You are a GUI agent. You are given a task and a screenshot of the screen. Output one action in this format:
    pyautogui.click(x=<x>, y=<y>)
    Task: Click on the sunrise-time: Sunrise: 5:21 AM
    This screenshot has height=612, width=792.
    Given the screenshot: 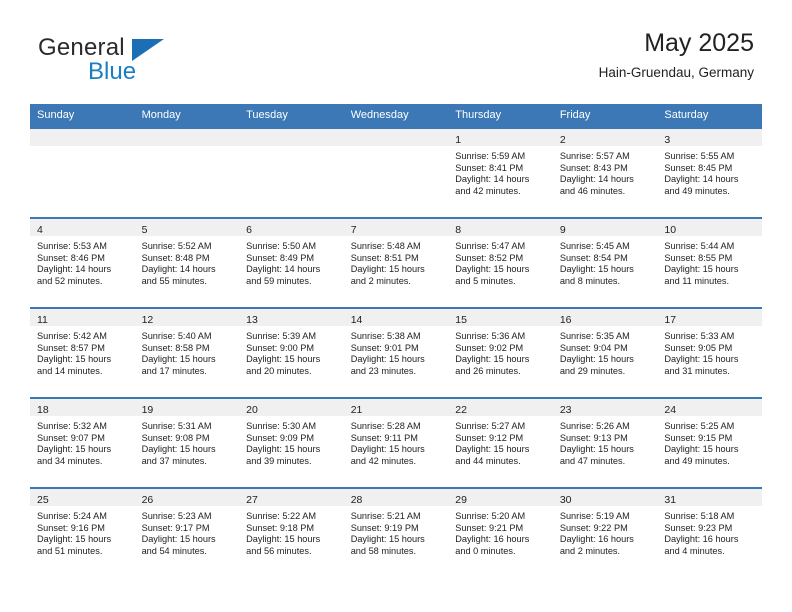 What is the action you would take?
    pyautogui.click(x=385, y=516)
    